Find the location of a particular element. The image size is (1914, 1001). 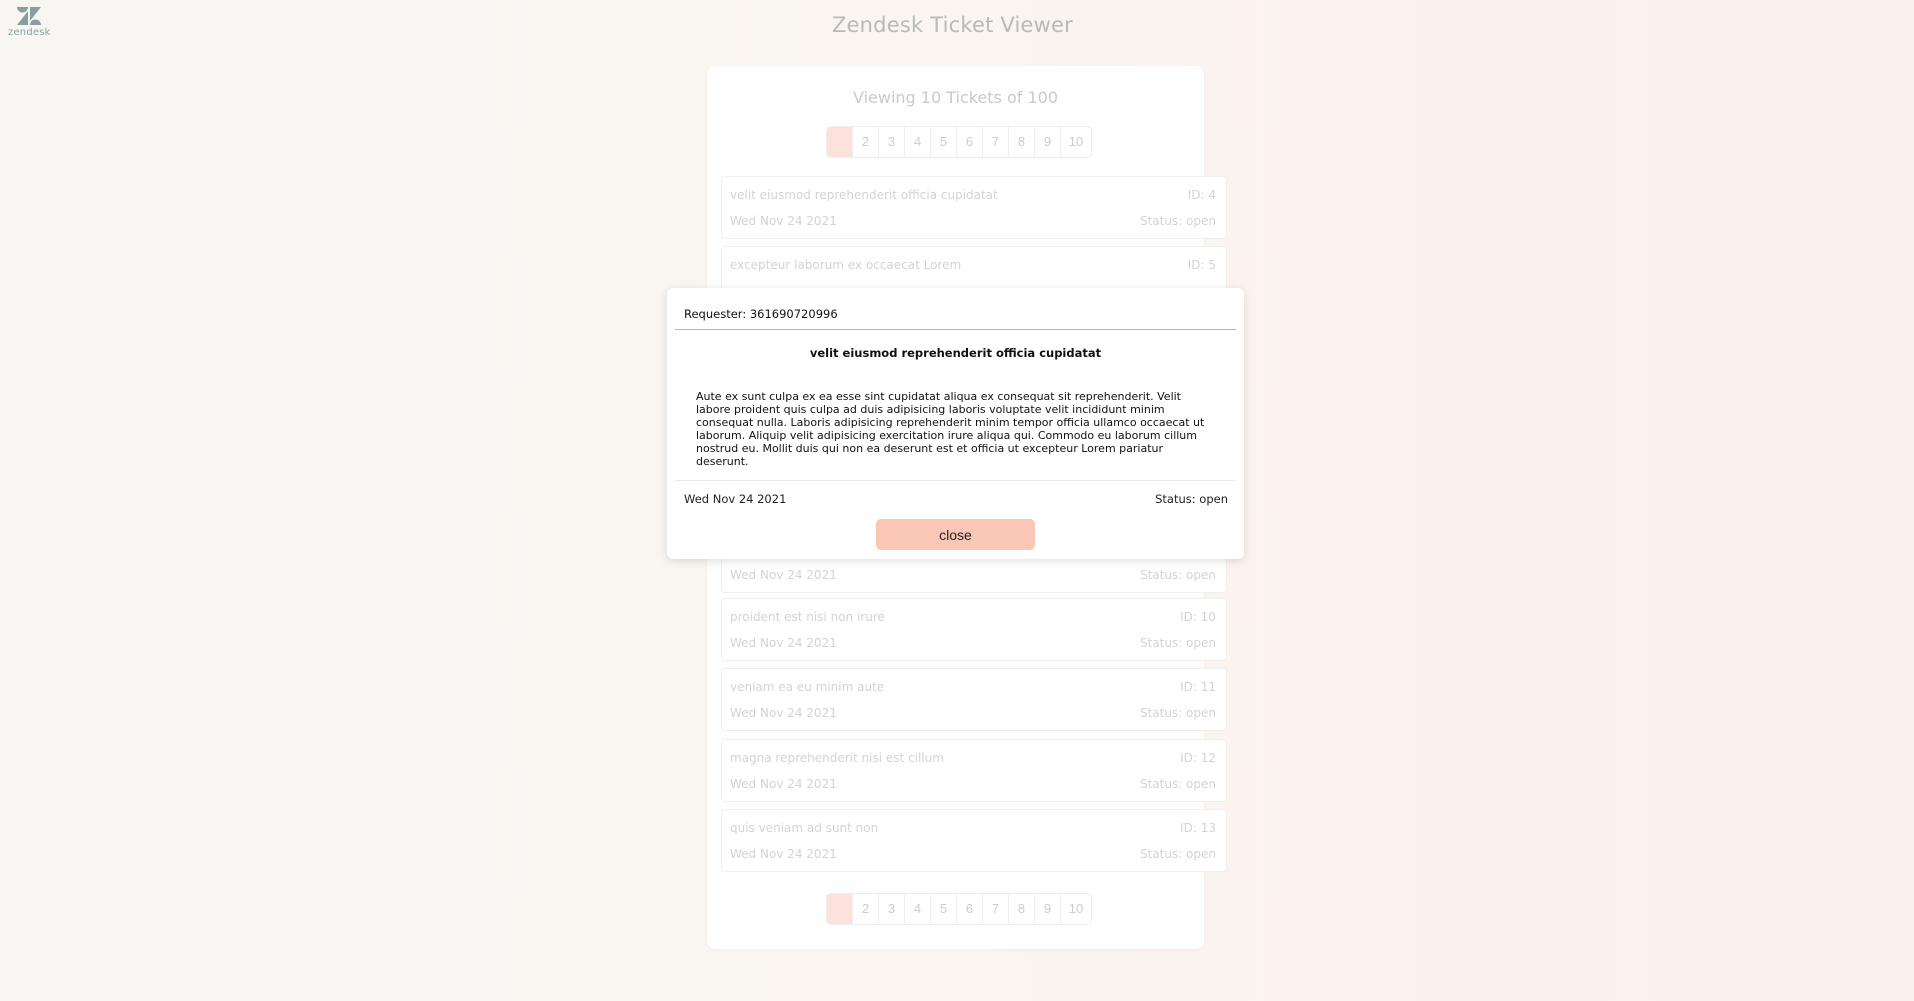

viewing-count: Viewing 10 Tickets of 100 is located at coordinates (955, 97).